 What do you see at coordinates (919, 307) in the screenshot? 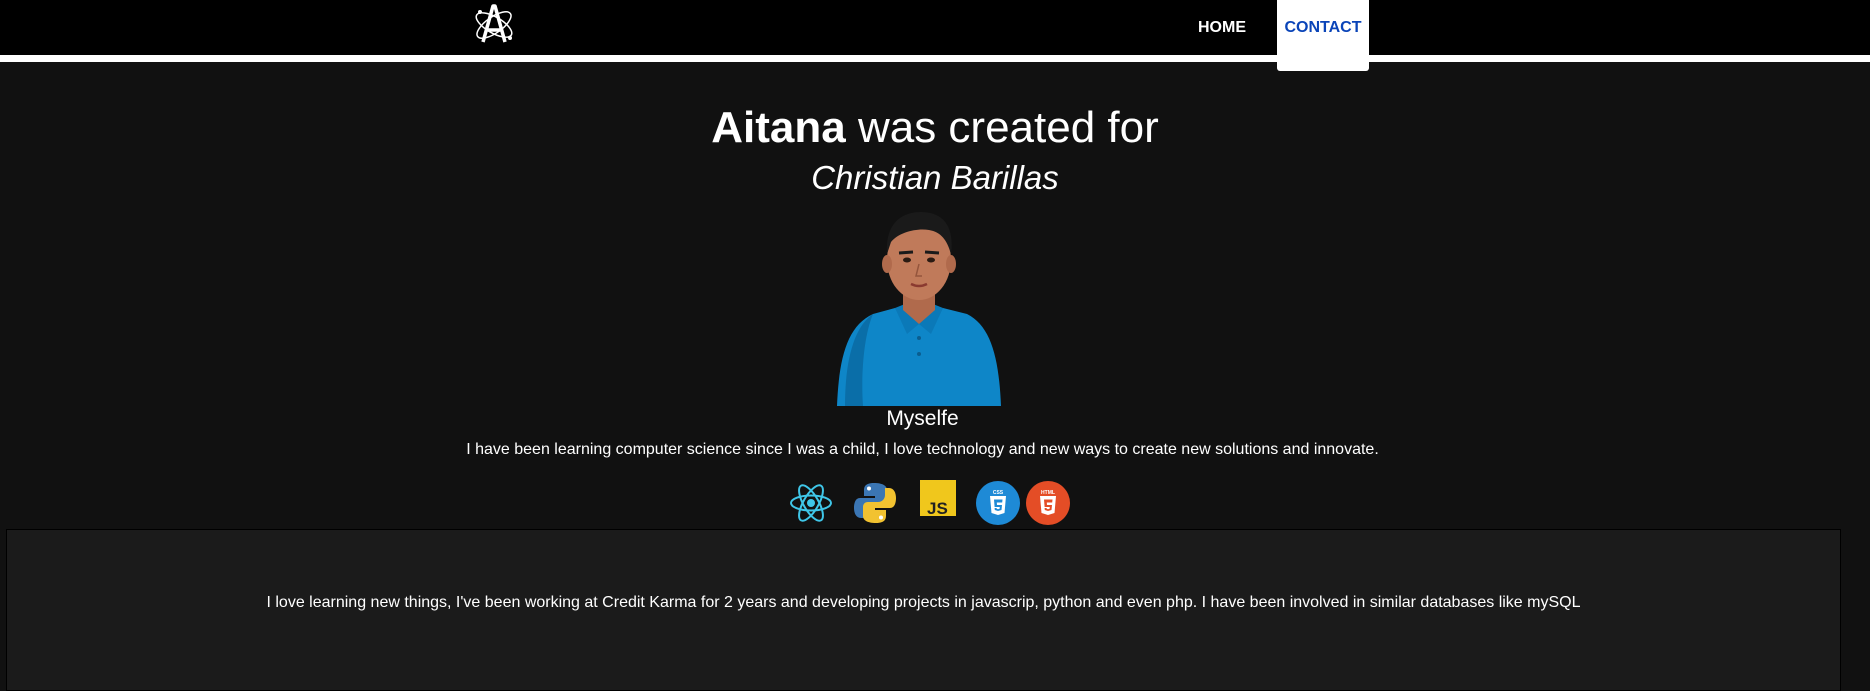
I see `portrait-photo` at bounding box center [919, 307].